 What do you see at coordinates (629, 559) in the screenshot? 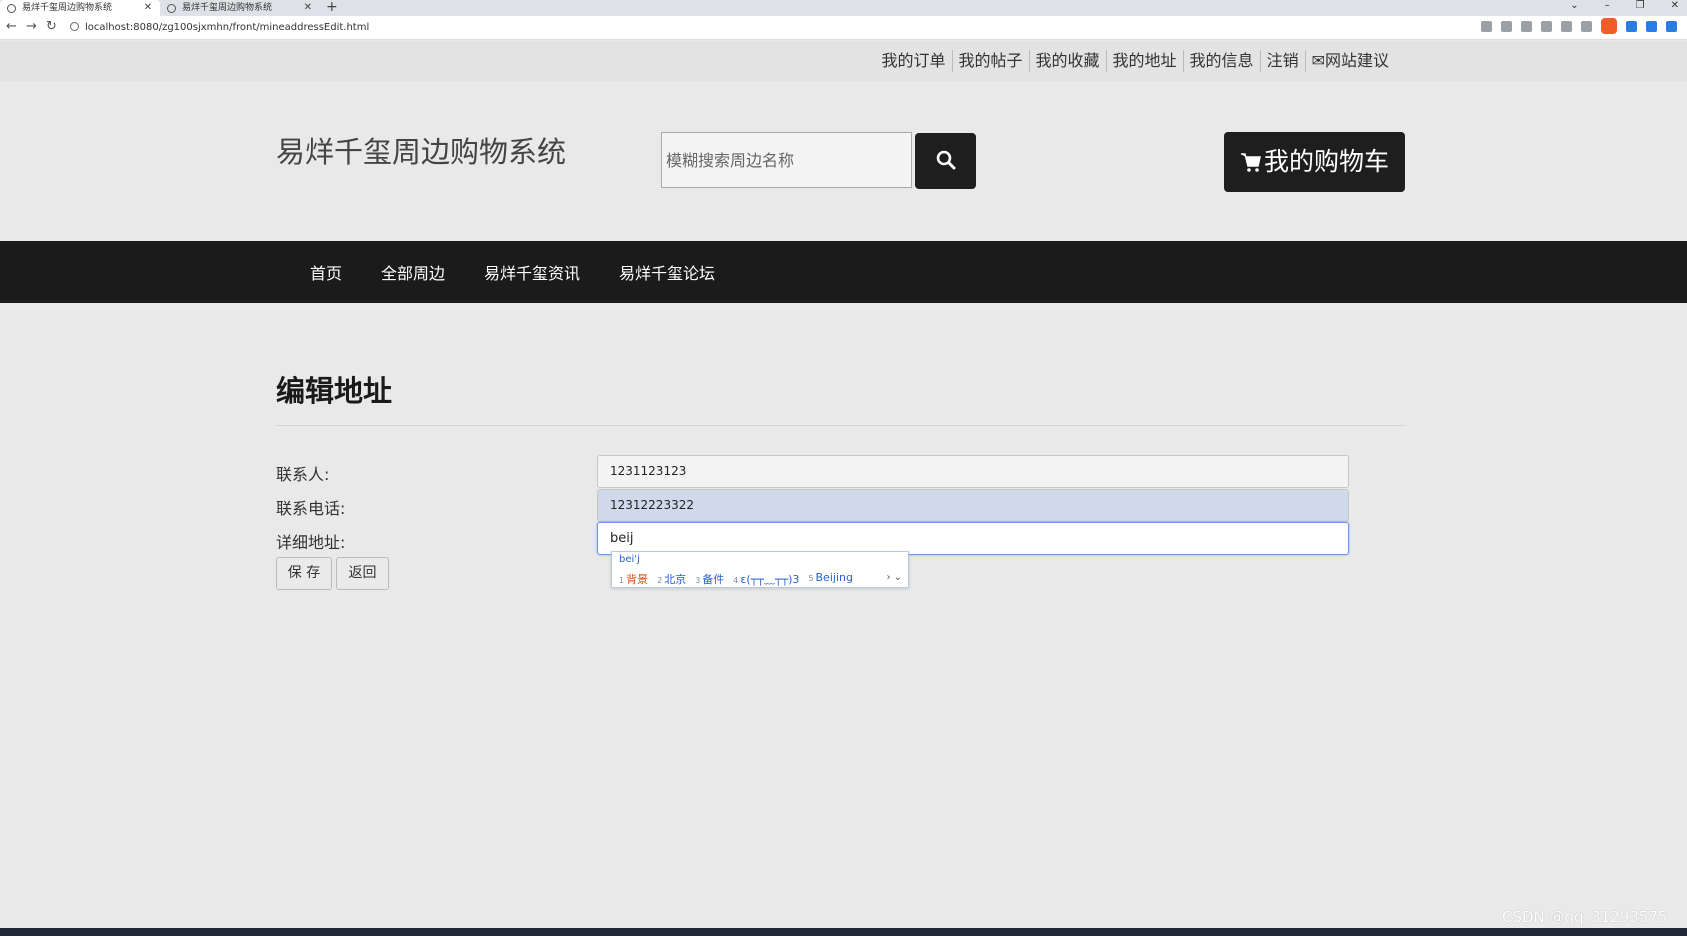
I see `ime-pinyin: bei'j` at bounding box center [629, 559].